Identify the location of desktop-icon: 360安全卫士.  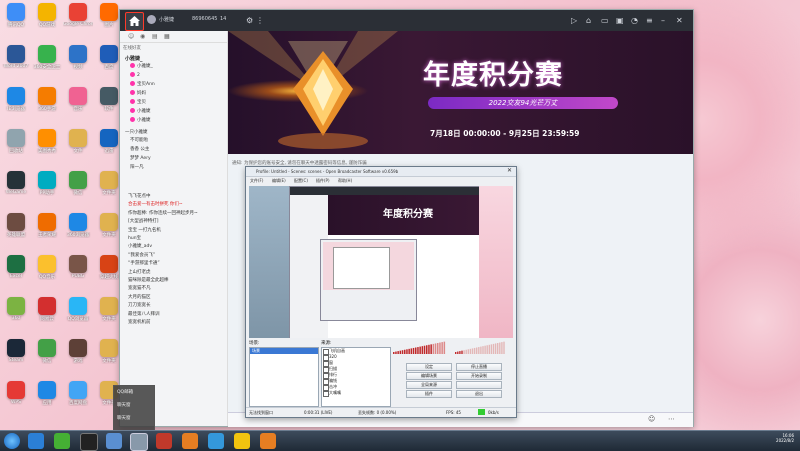
(47, 57).